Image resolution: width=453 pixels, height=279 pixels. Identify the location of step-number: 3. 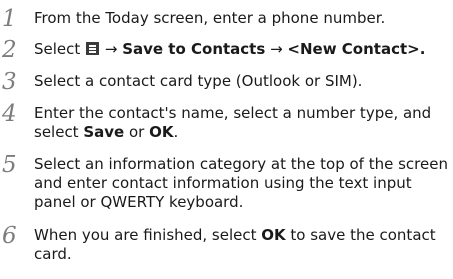
(9, 82).